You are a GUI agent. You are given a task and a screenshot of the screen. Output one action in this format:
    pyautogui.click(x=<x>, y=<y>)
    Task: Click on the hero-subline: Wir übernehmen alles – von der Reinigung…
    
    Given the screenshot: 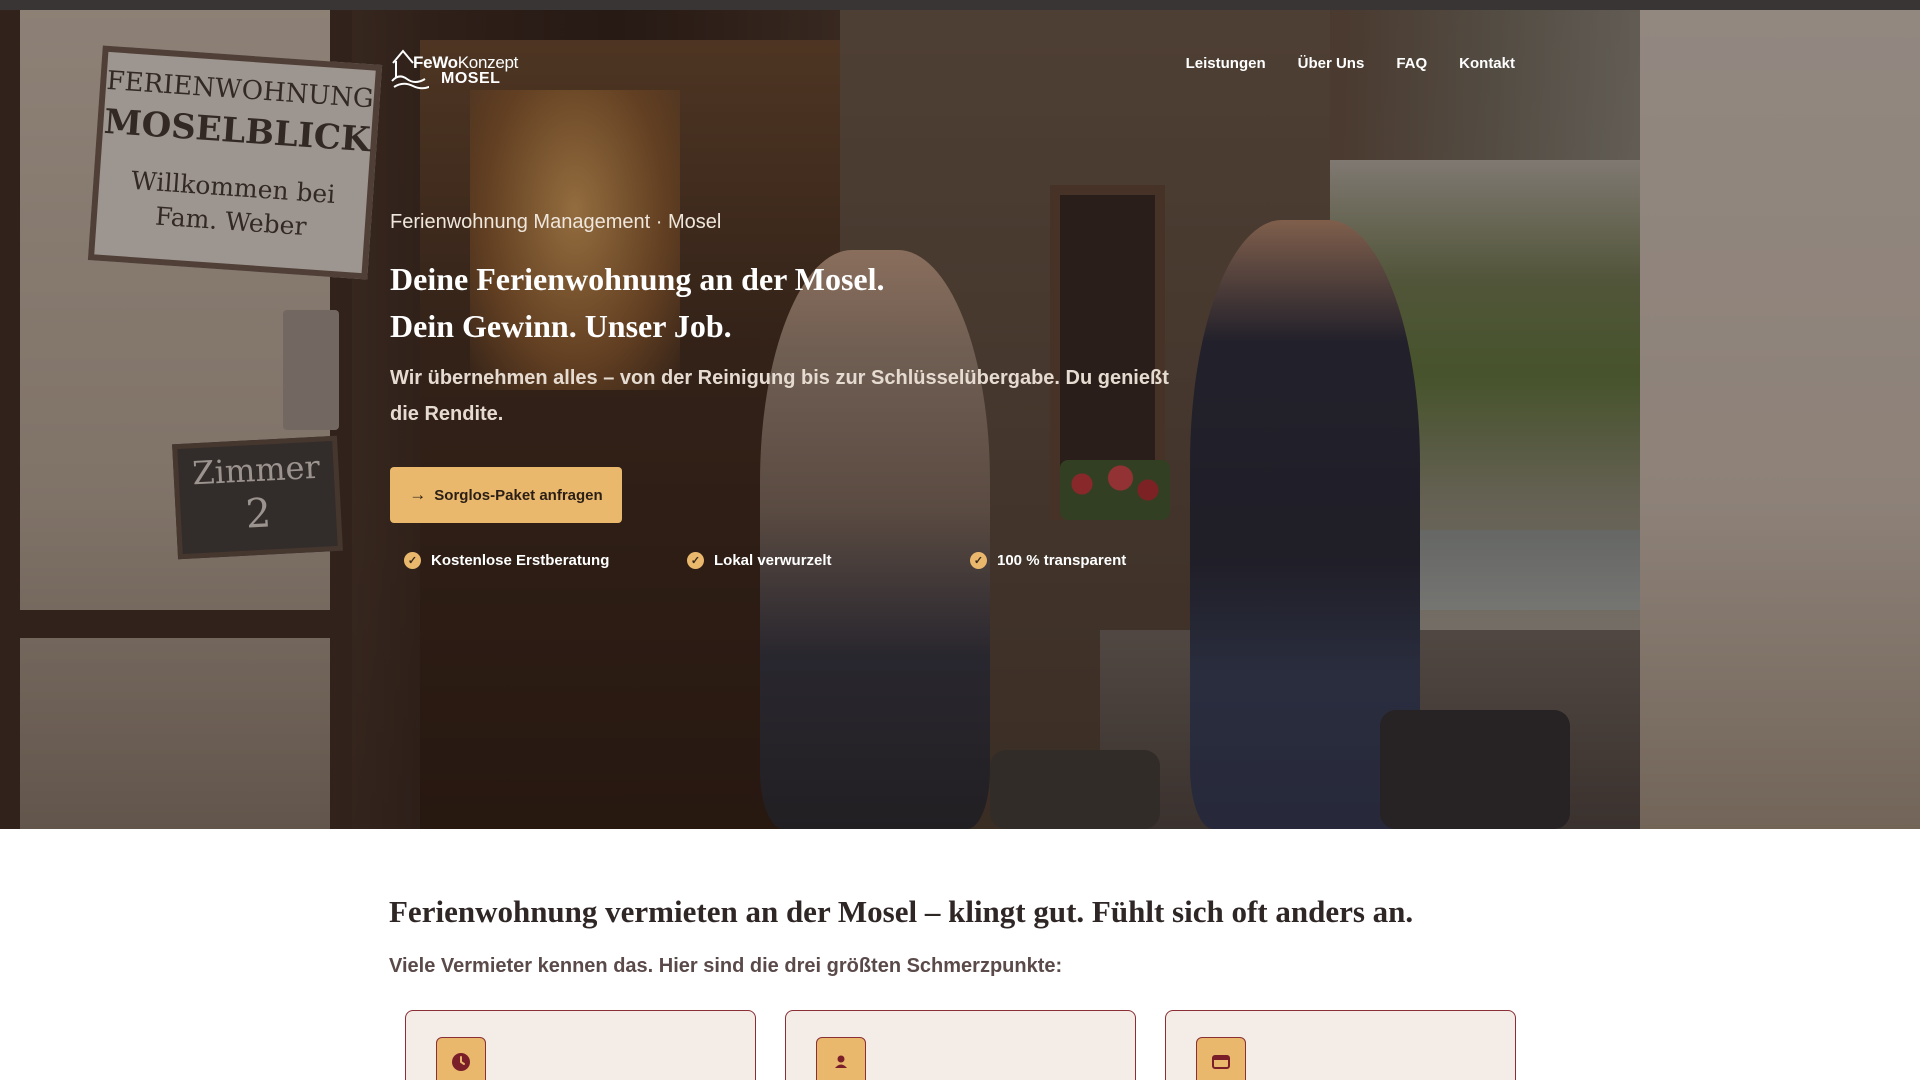 What is the action you would take?
    pyautogui.click(x=779, y=396)
    